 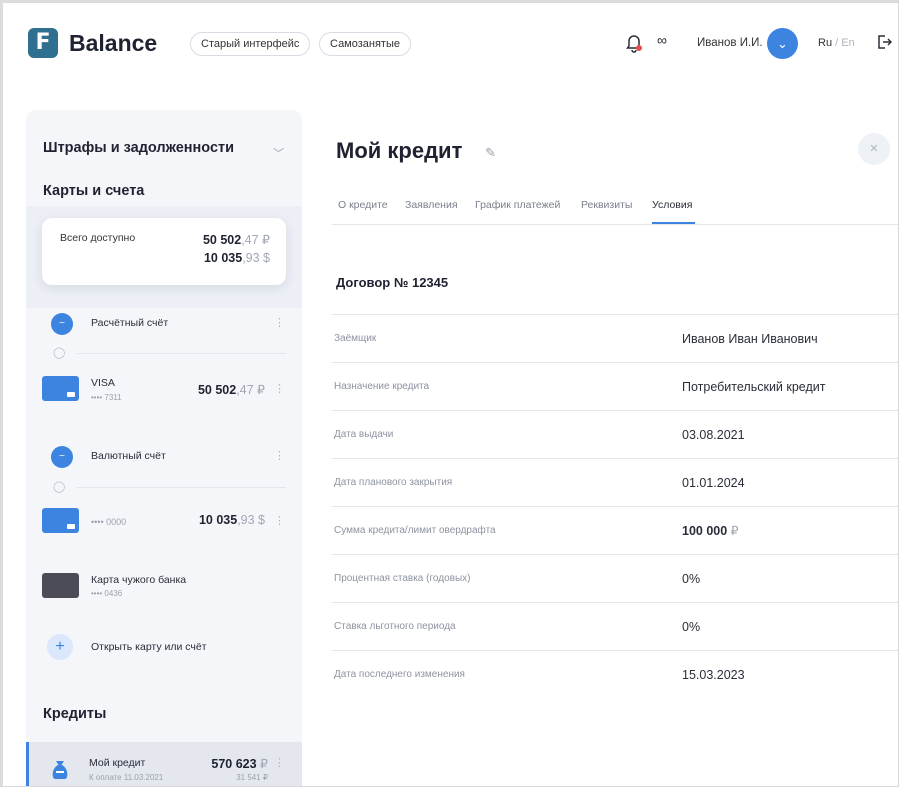 What do you see at coordinates (231, 390) in the screenshot?
I see `visa-card-amount: 50 502,47 ₽` at bounding box center [231, 390].